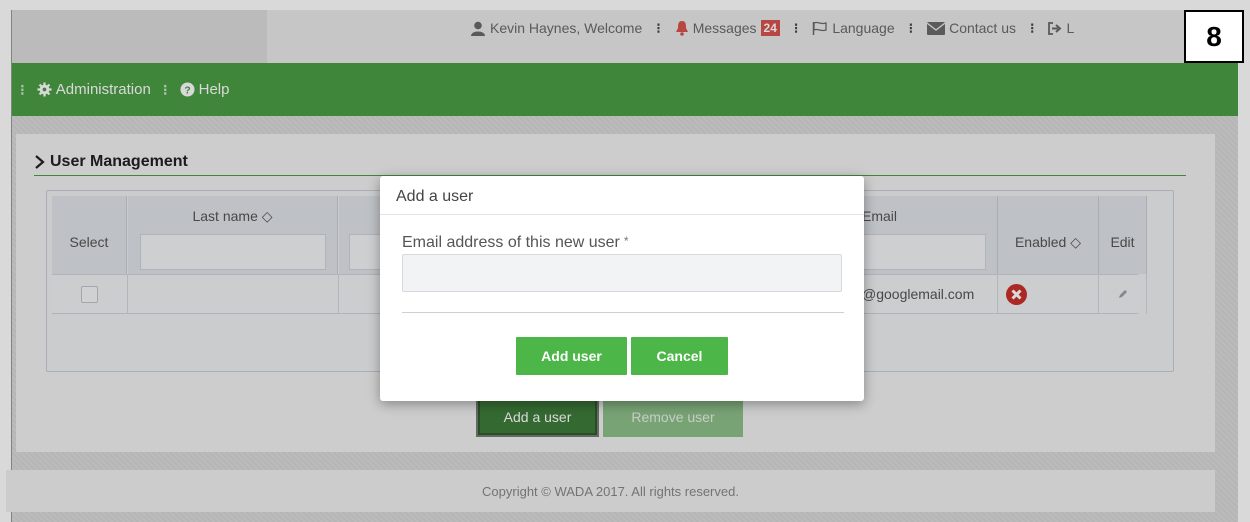 The width and height of the screenshot is (1250, 522). I want to click on dialog-divider, so click(623, 312).